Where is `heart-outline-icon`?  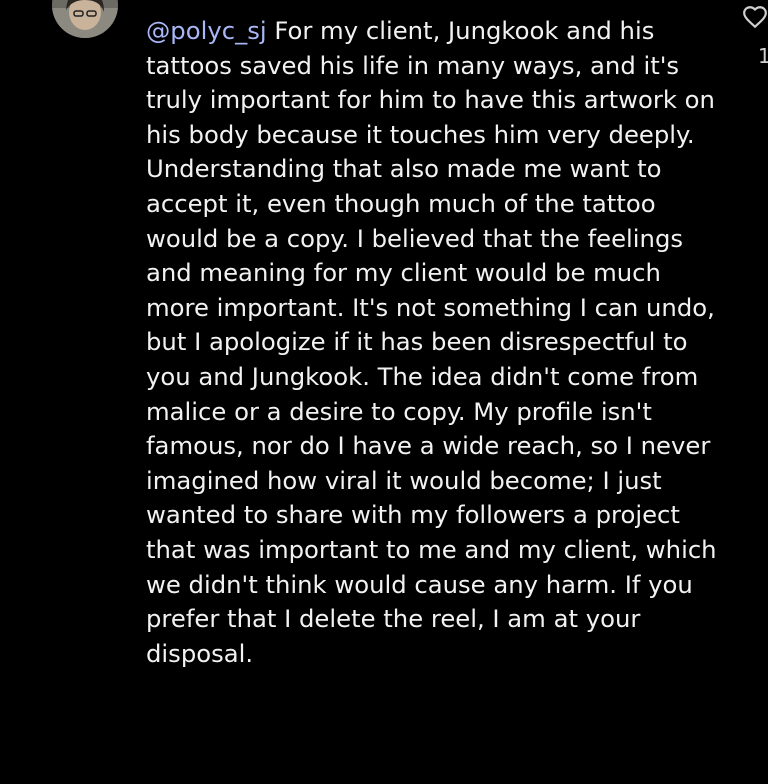 heart-outline-icon is located at coordinates (755, 17).